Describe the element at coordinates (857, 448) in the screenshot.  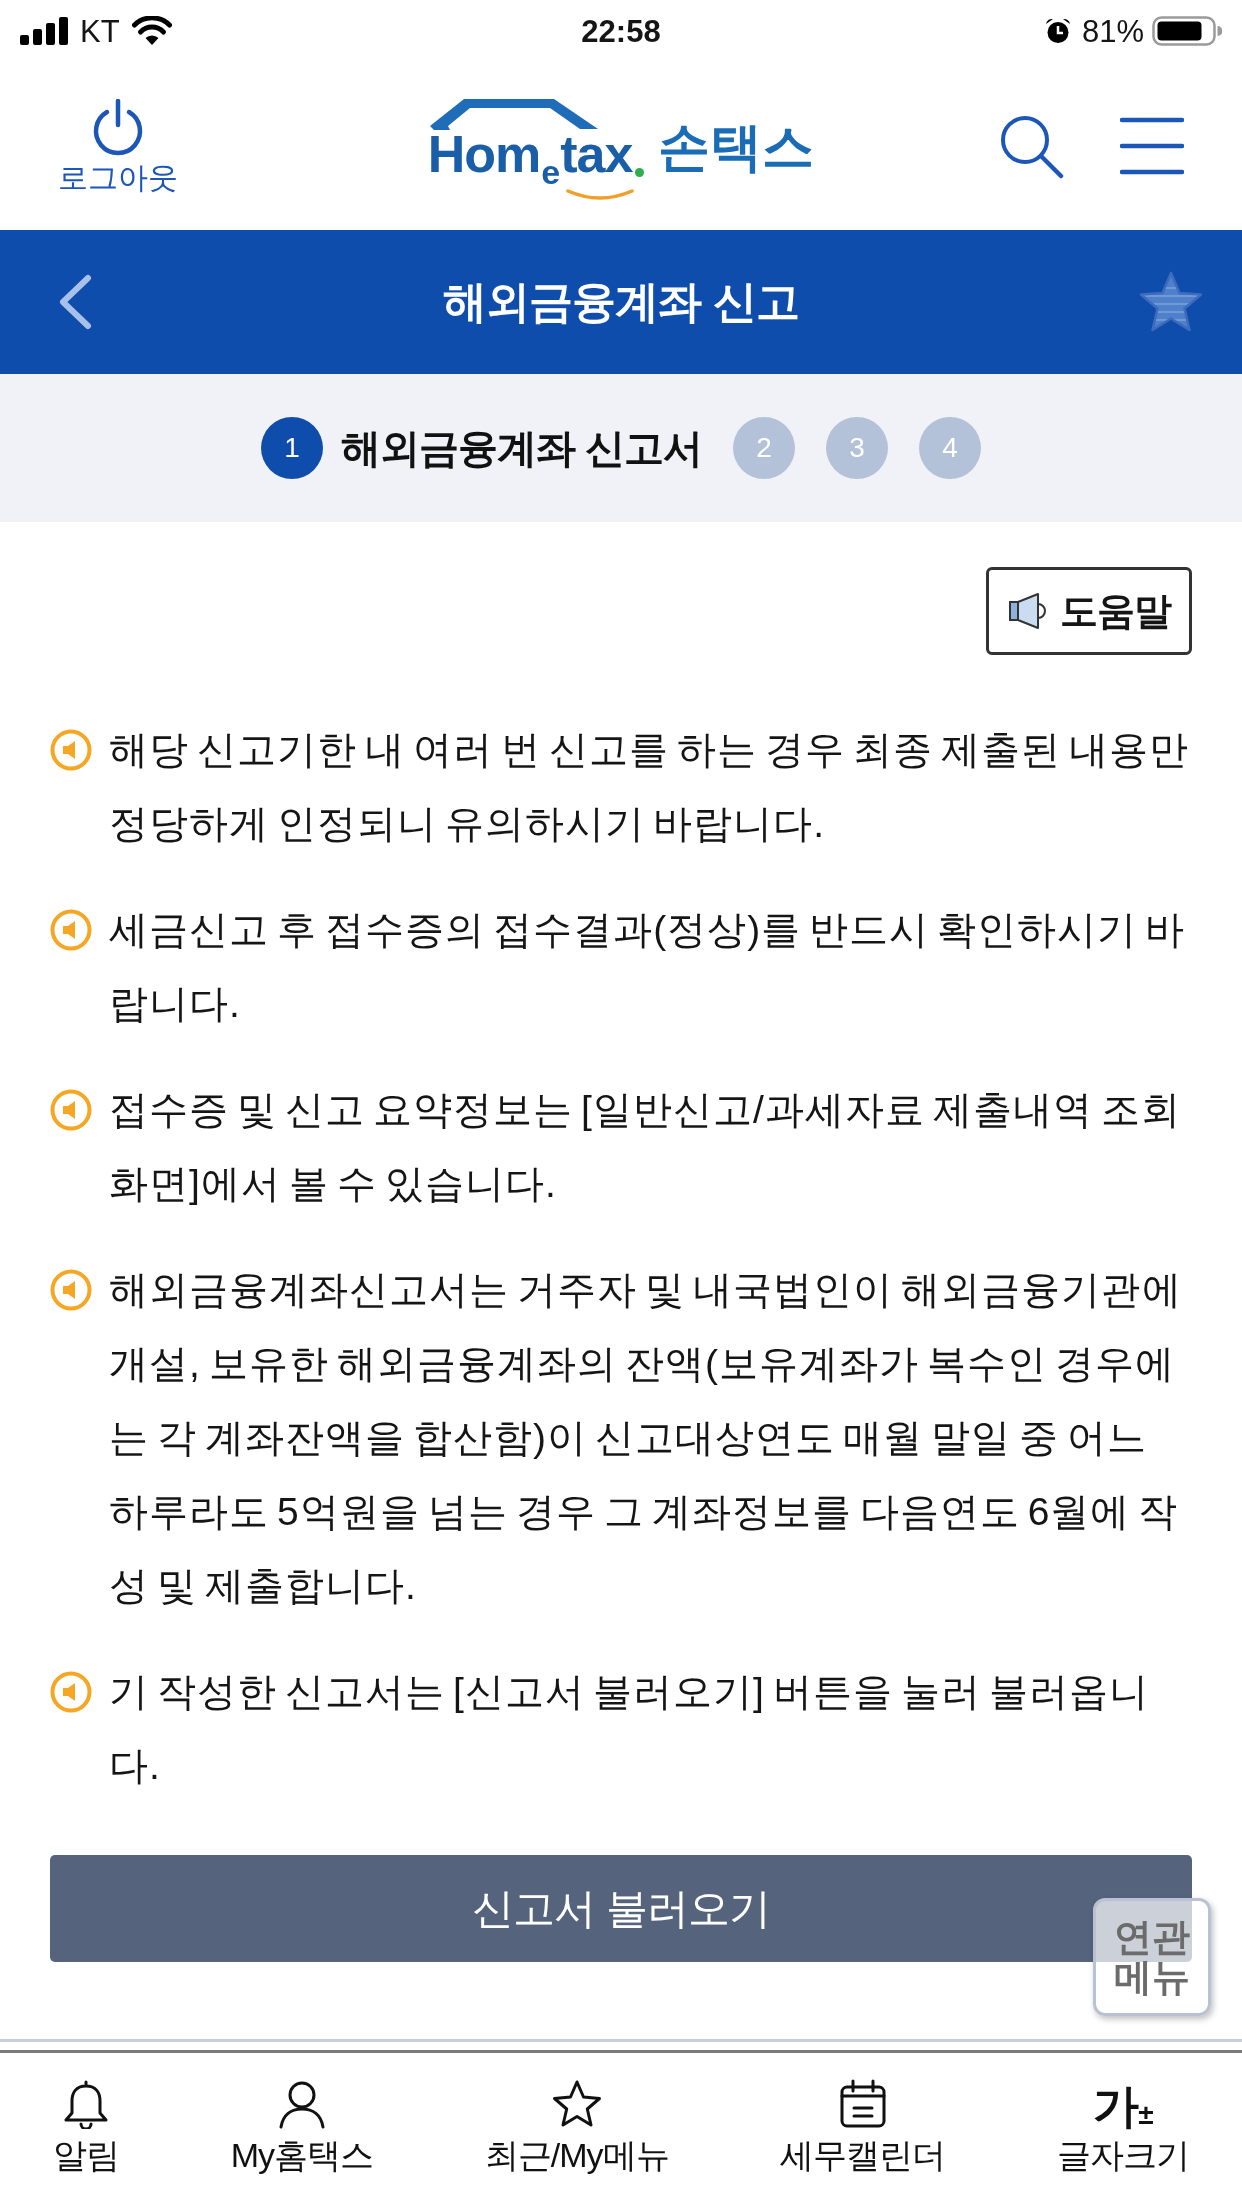
I see `step-number: 3` at that location.